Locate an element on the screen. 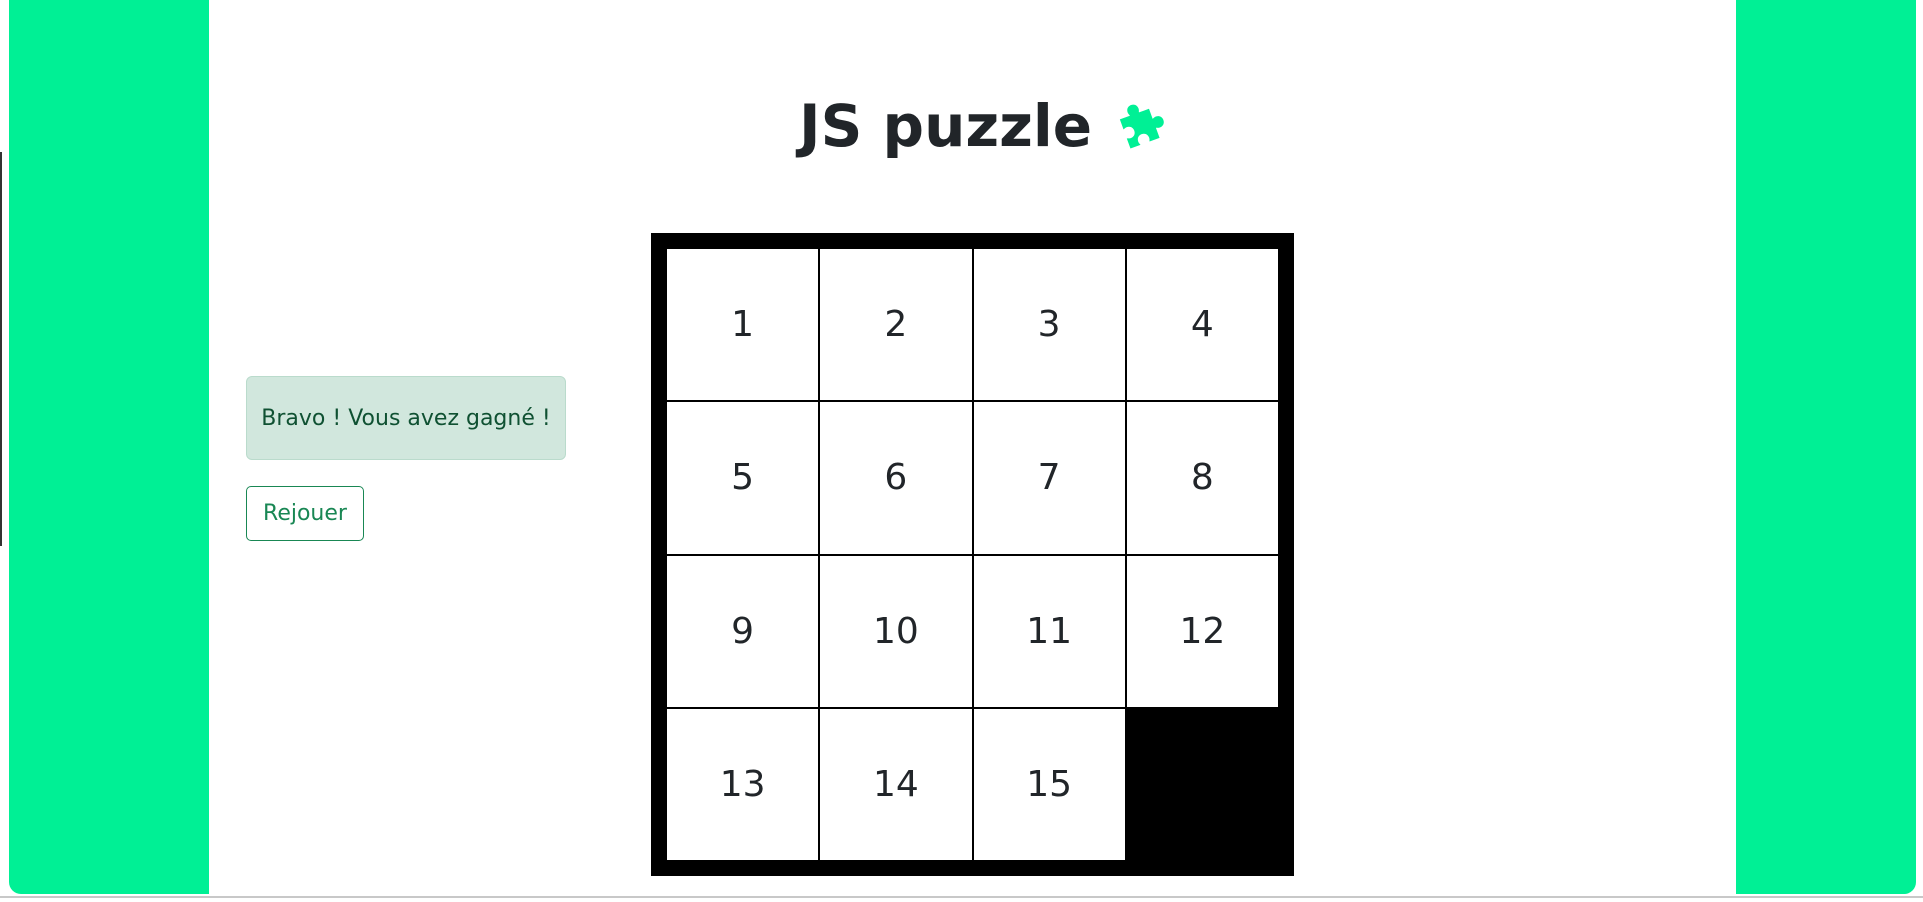 The width and height of the screenshot is (1923, 902). tile-2: 2 is located at coordinates (896, 325).